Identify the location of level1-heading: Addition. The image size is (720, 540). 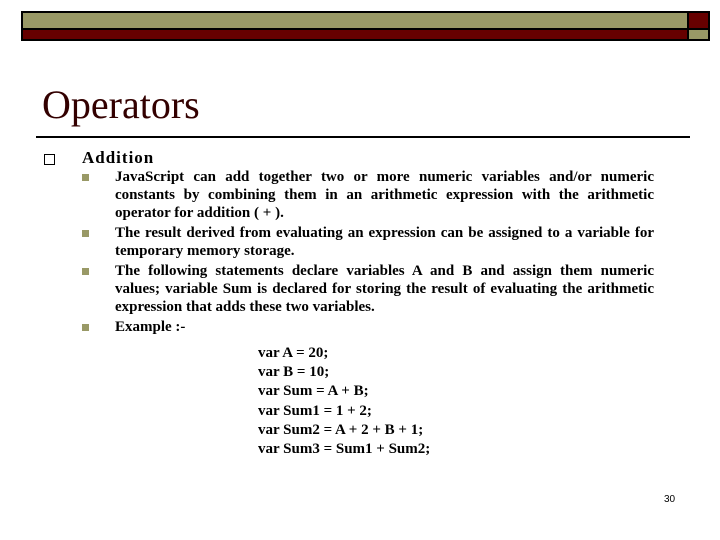
(118, 157).